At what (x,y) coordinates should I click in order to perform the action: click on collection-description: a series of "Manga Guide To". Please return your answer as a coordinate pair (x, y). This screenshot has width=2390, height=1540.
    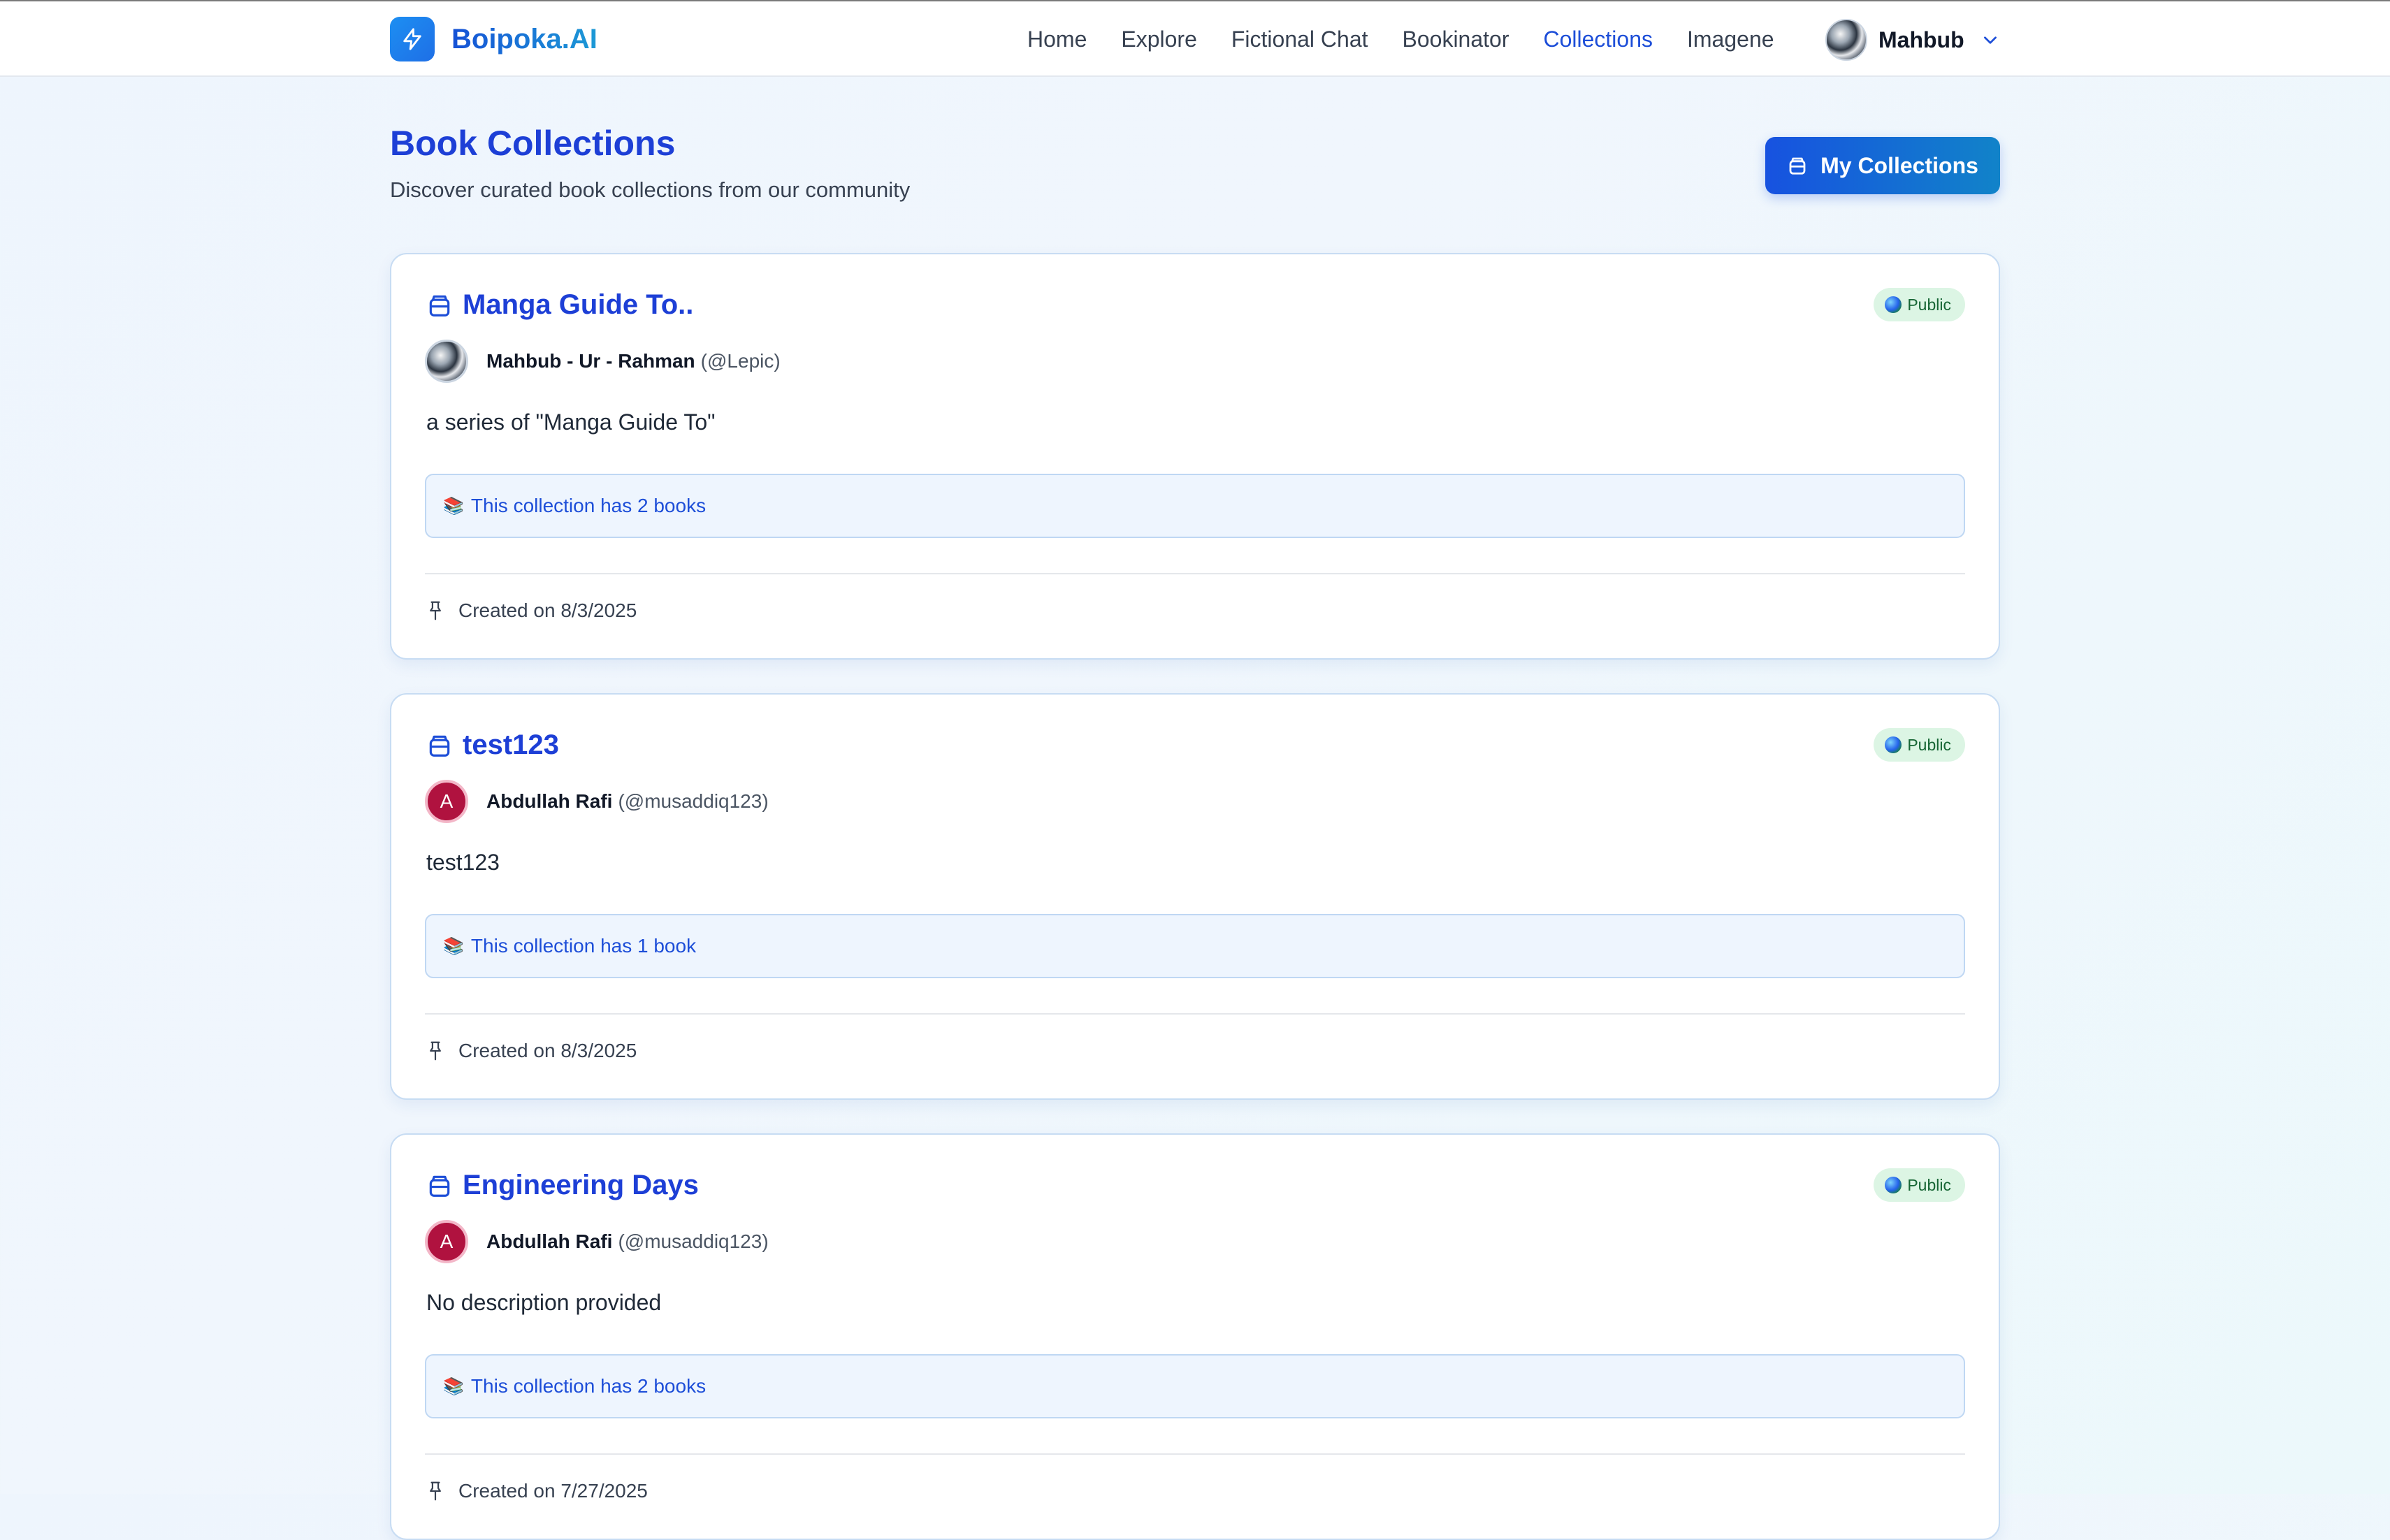
    Looking at the image, I should click on (571, 422).